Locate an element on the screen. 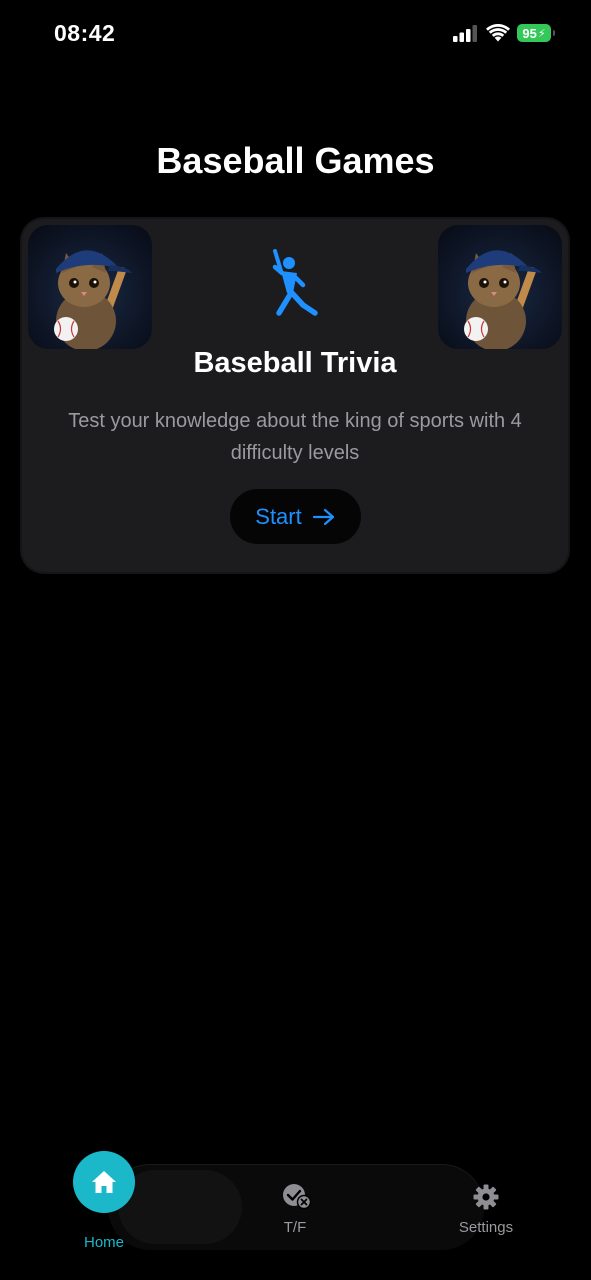  house-icon is located at coordinates (104, 1182).